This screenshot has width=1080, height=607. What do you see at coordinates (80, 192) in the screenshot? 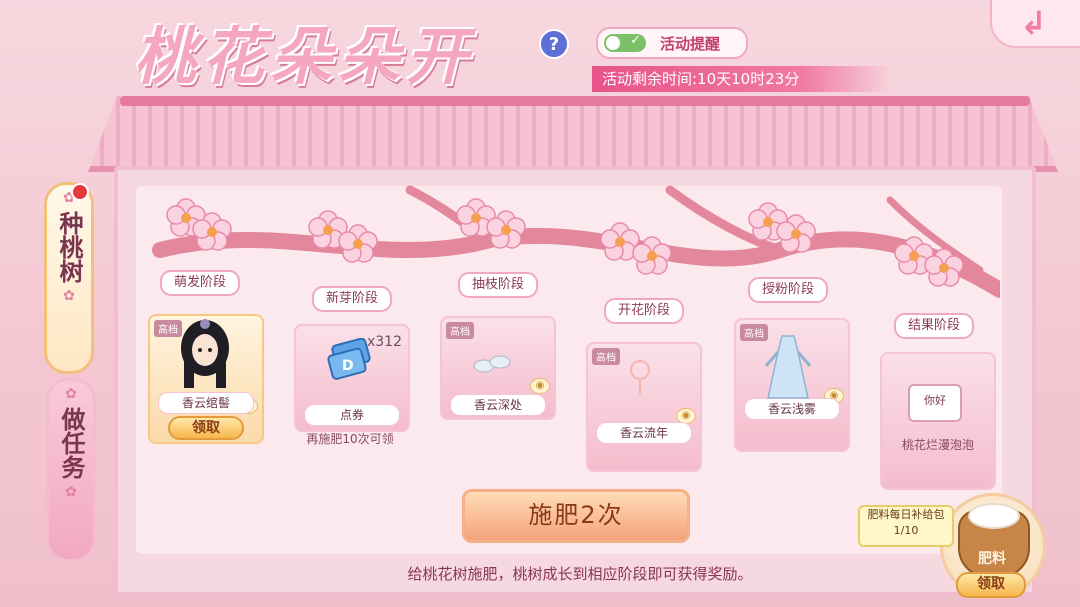
I see `notification-badge` at bounding box center [80, 192].